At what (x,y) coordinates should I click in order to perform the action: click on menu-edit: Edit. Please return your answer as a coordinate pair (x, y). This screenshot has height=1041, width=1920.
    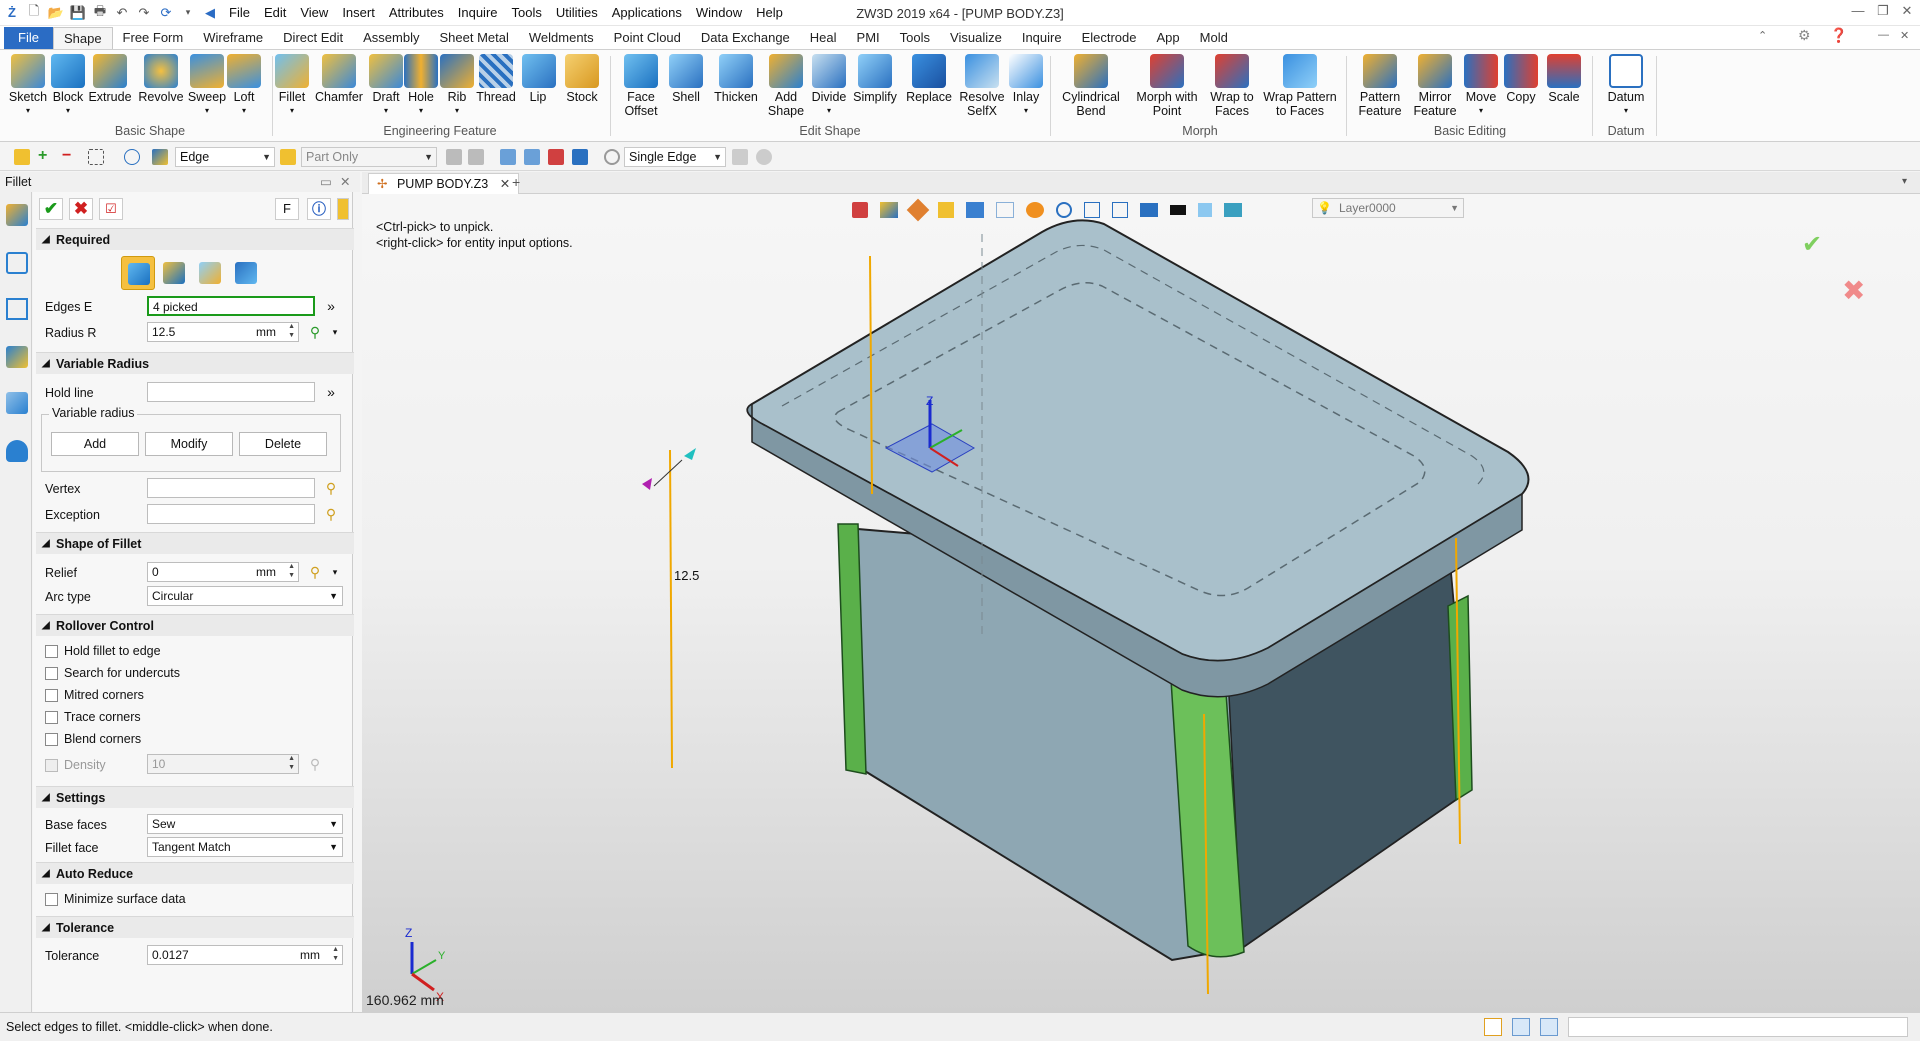
    Looking at the image, I should click on (275, 13).